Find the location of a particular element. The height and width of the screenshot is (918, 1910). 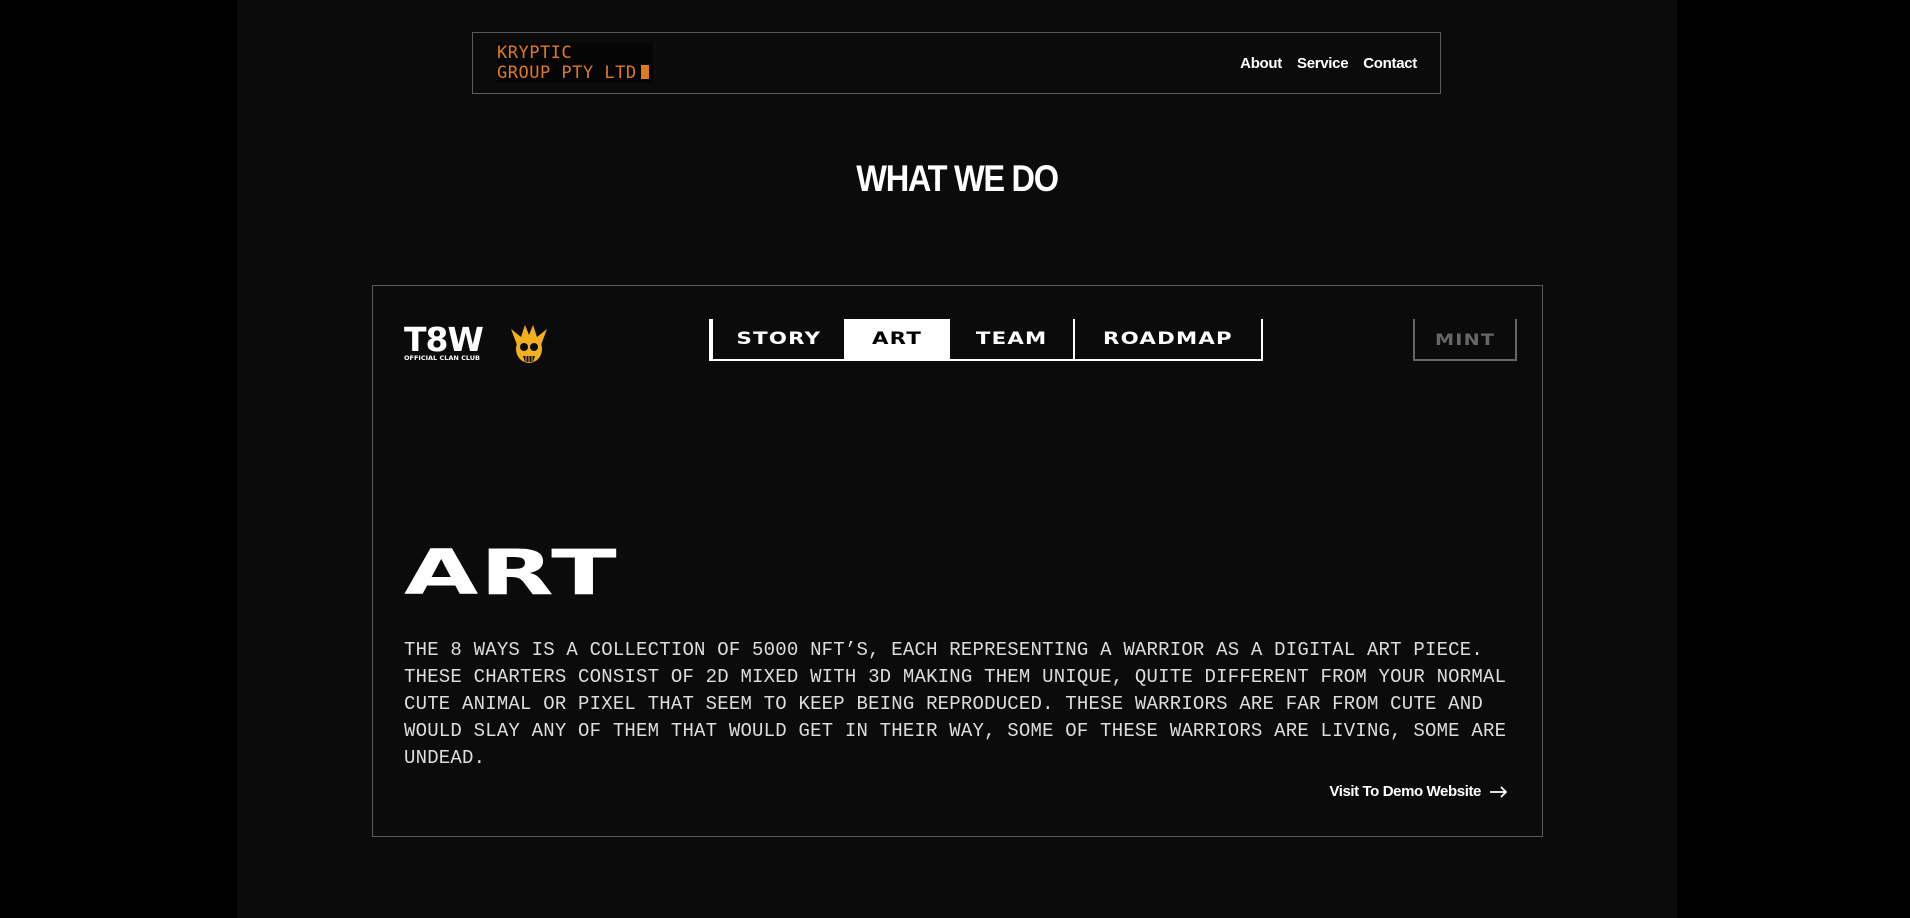

tab-team: TEAM is located at coordinates (1012, 339).